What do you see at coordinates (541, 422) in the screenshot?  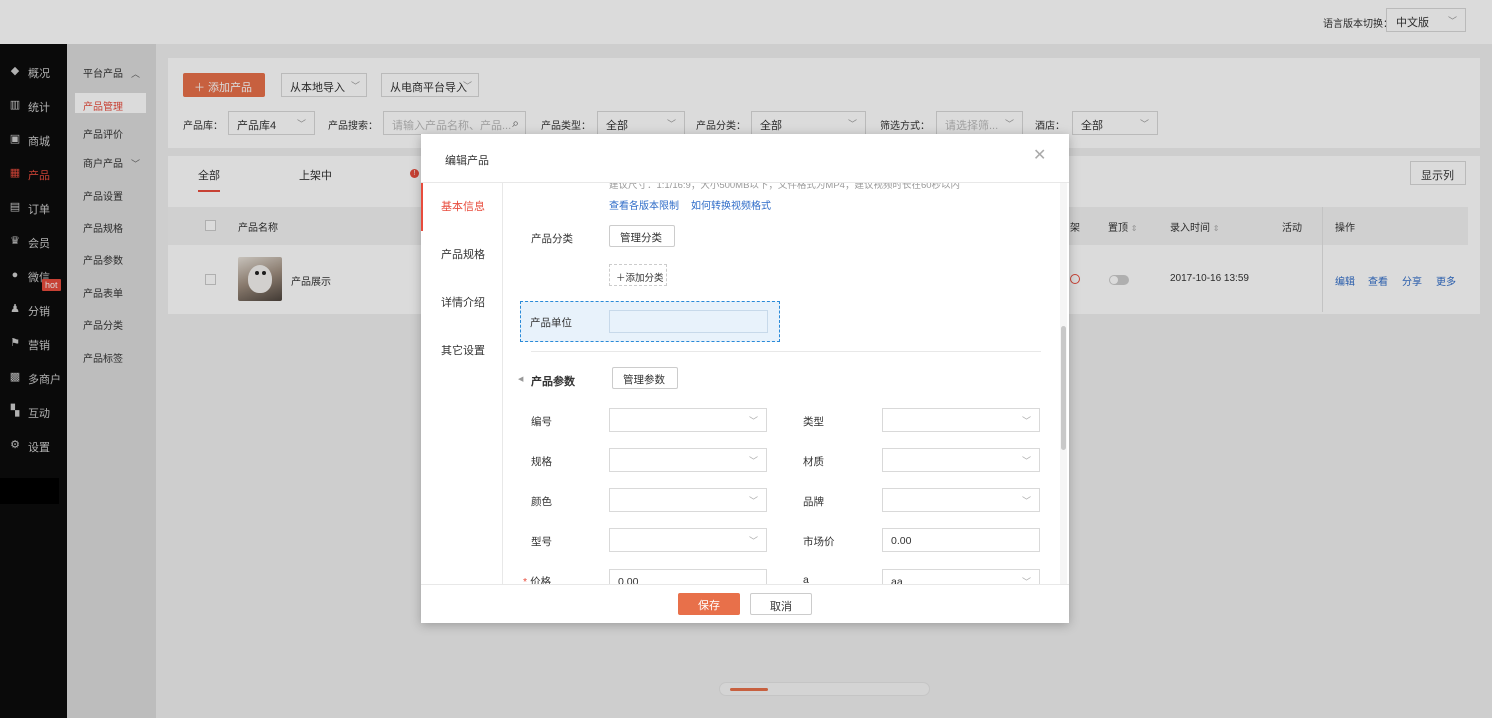 I see `field-label-code: 编号` at bounding box center [541, 422].